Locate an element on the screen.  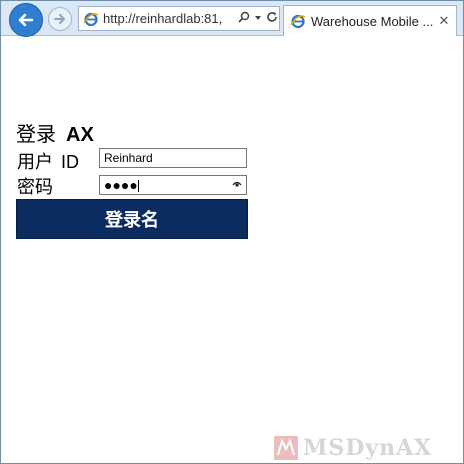
search-icon is located at coordinates (244, 18).